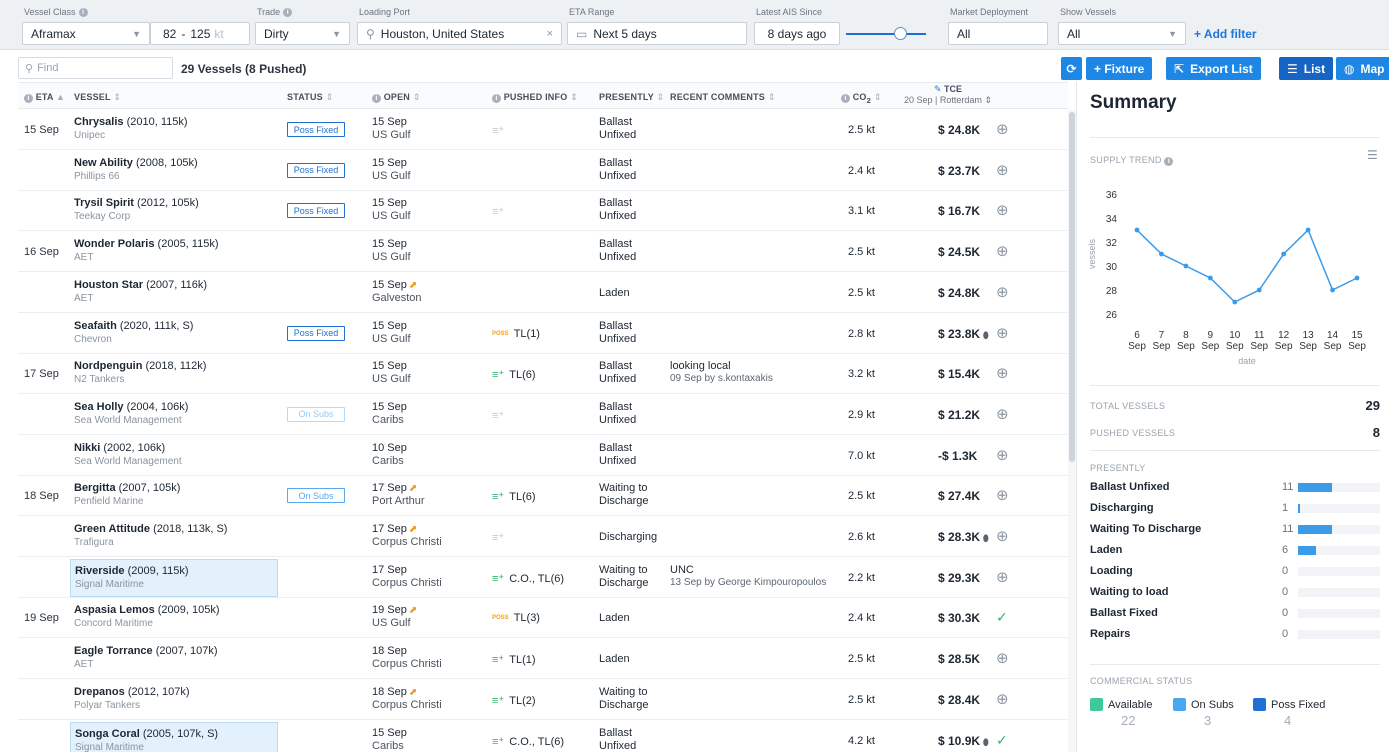 This screenshot has height=752, width=1389. Describe the element at coordinates (127, 488) in the screenshot. I see `vessel-name: Bergitta (2007, 105k)` at that location.